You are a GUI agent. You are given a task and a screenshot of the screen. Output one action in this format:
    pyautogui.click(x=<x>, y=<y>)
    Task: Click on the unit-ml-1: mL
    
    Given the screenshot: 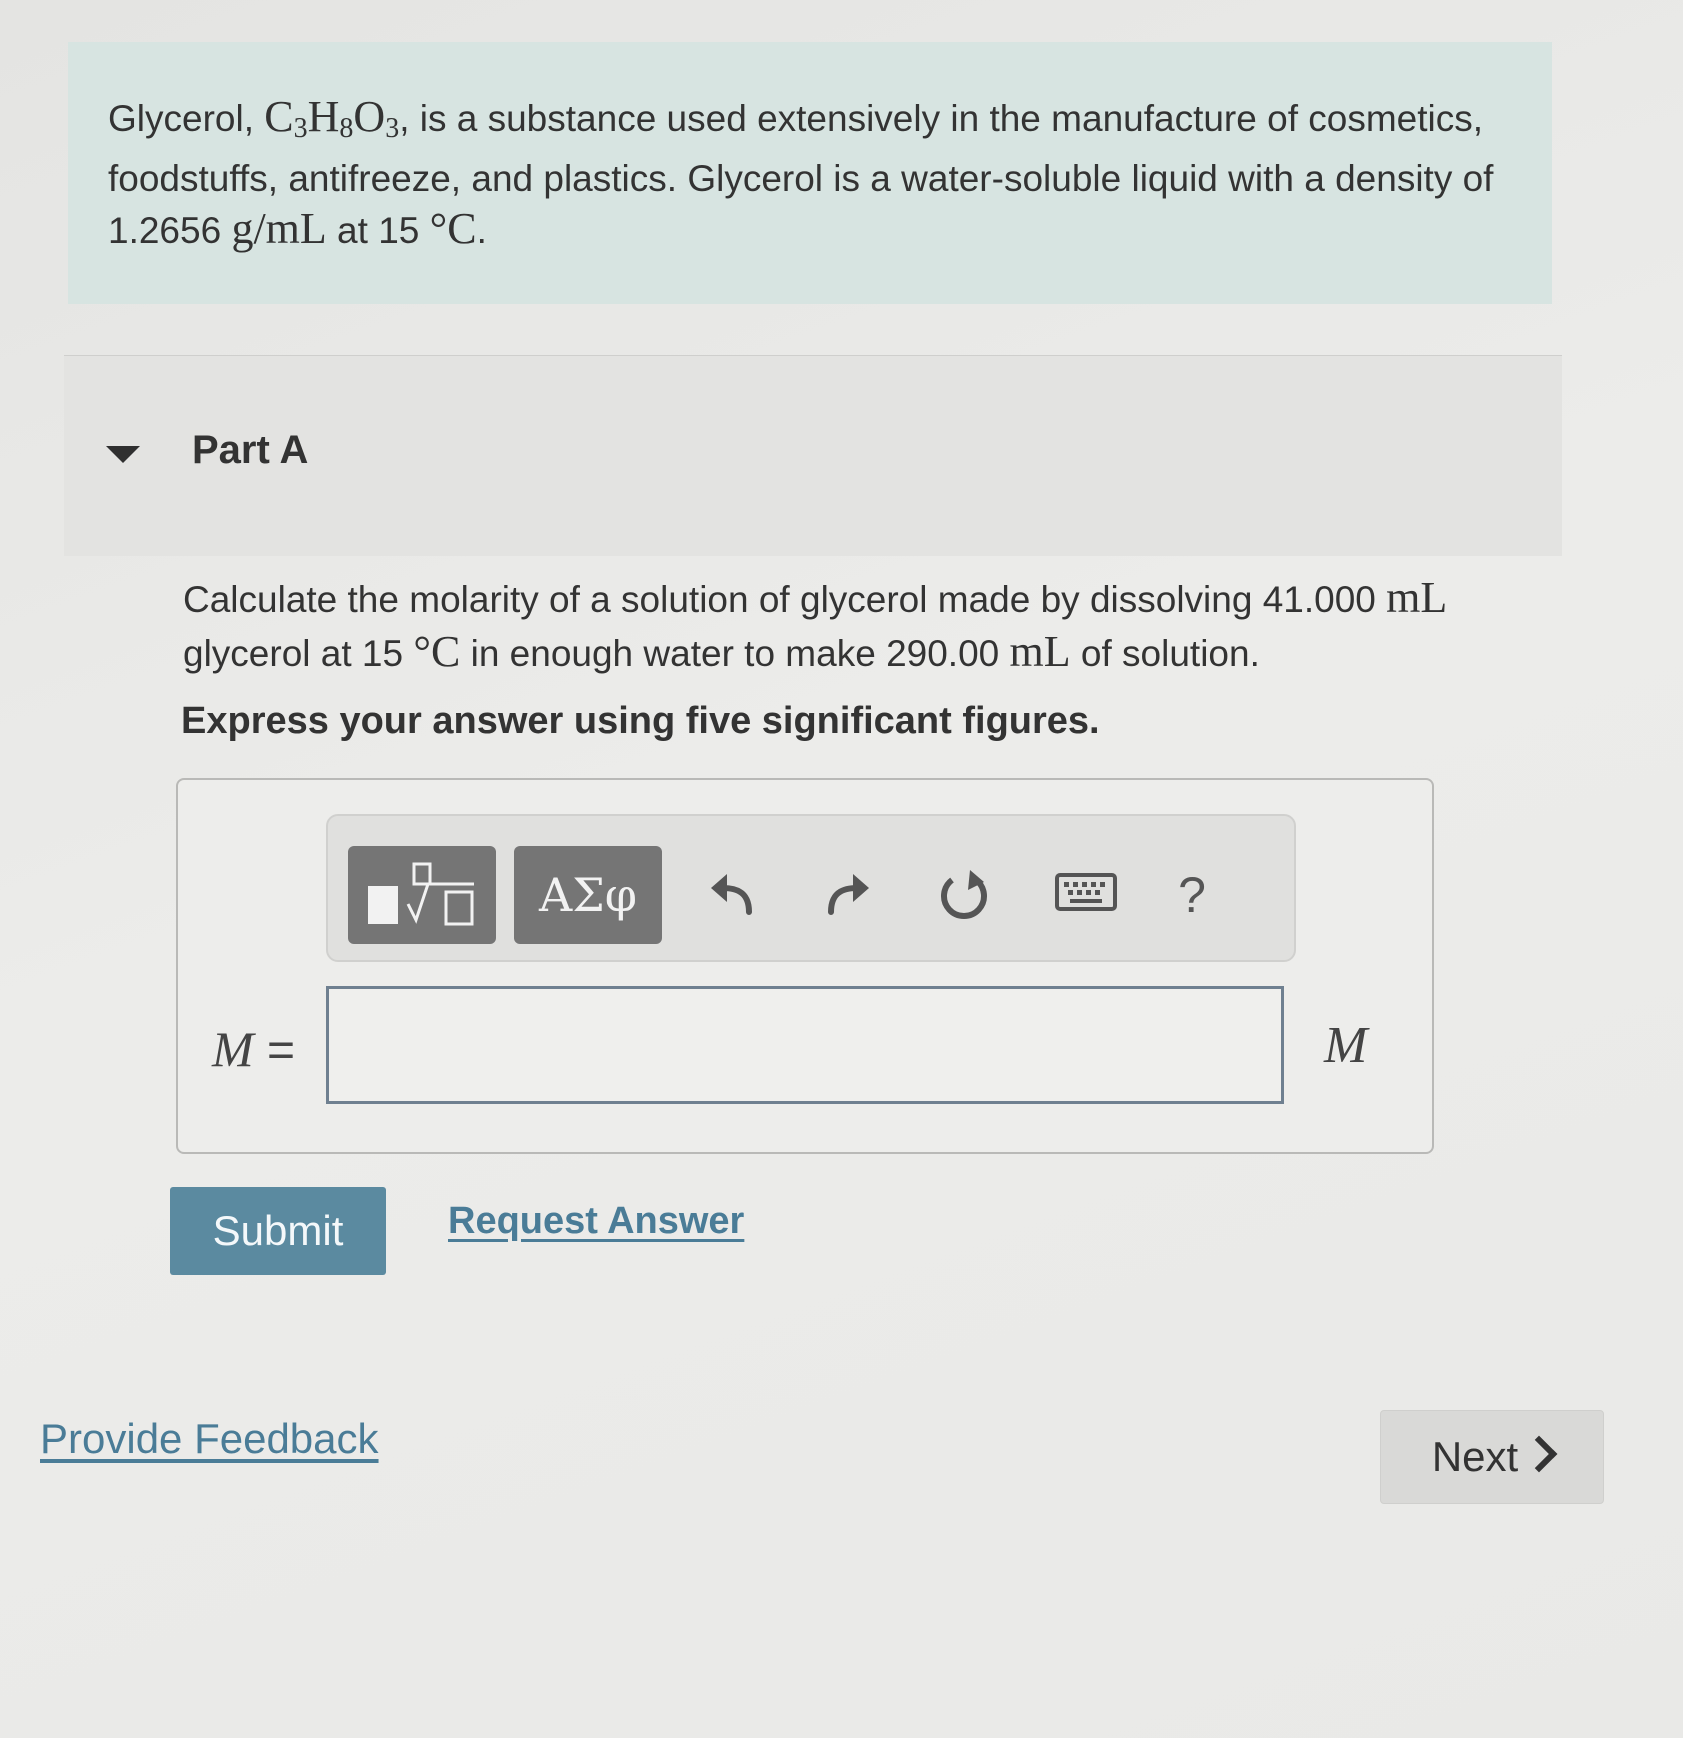 What is the action you would take?
    pyautogui.click(x=1417, y=597)
    